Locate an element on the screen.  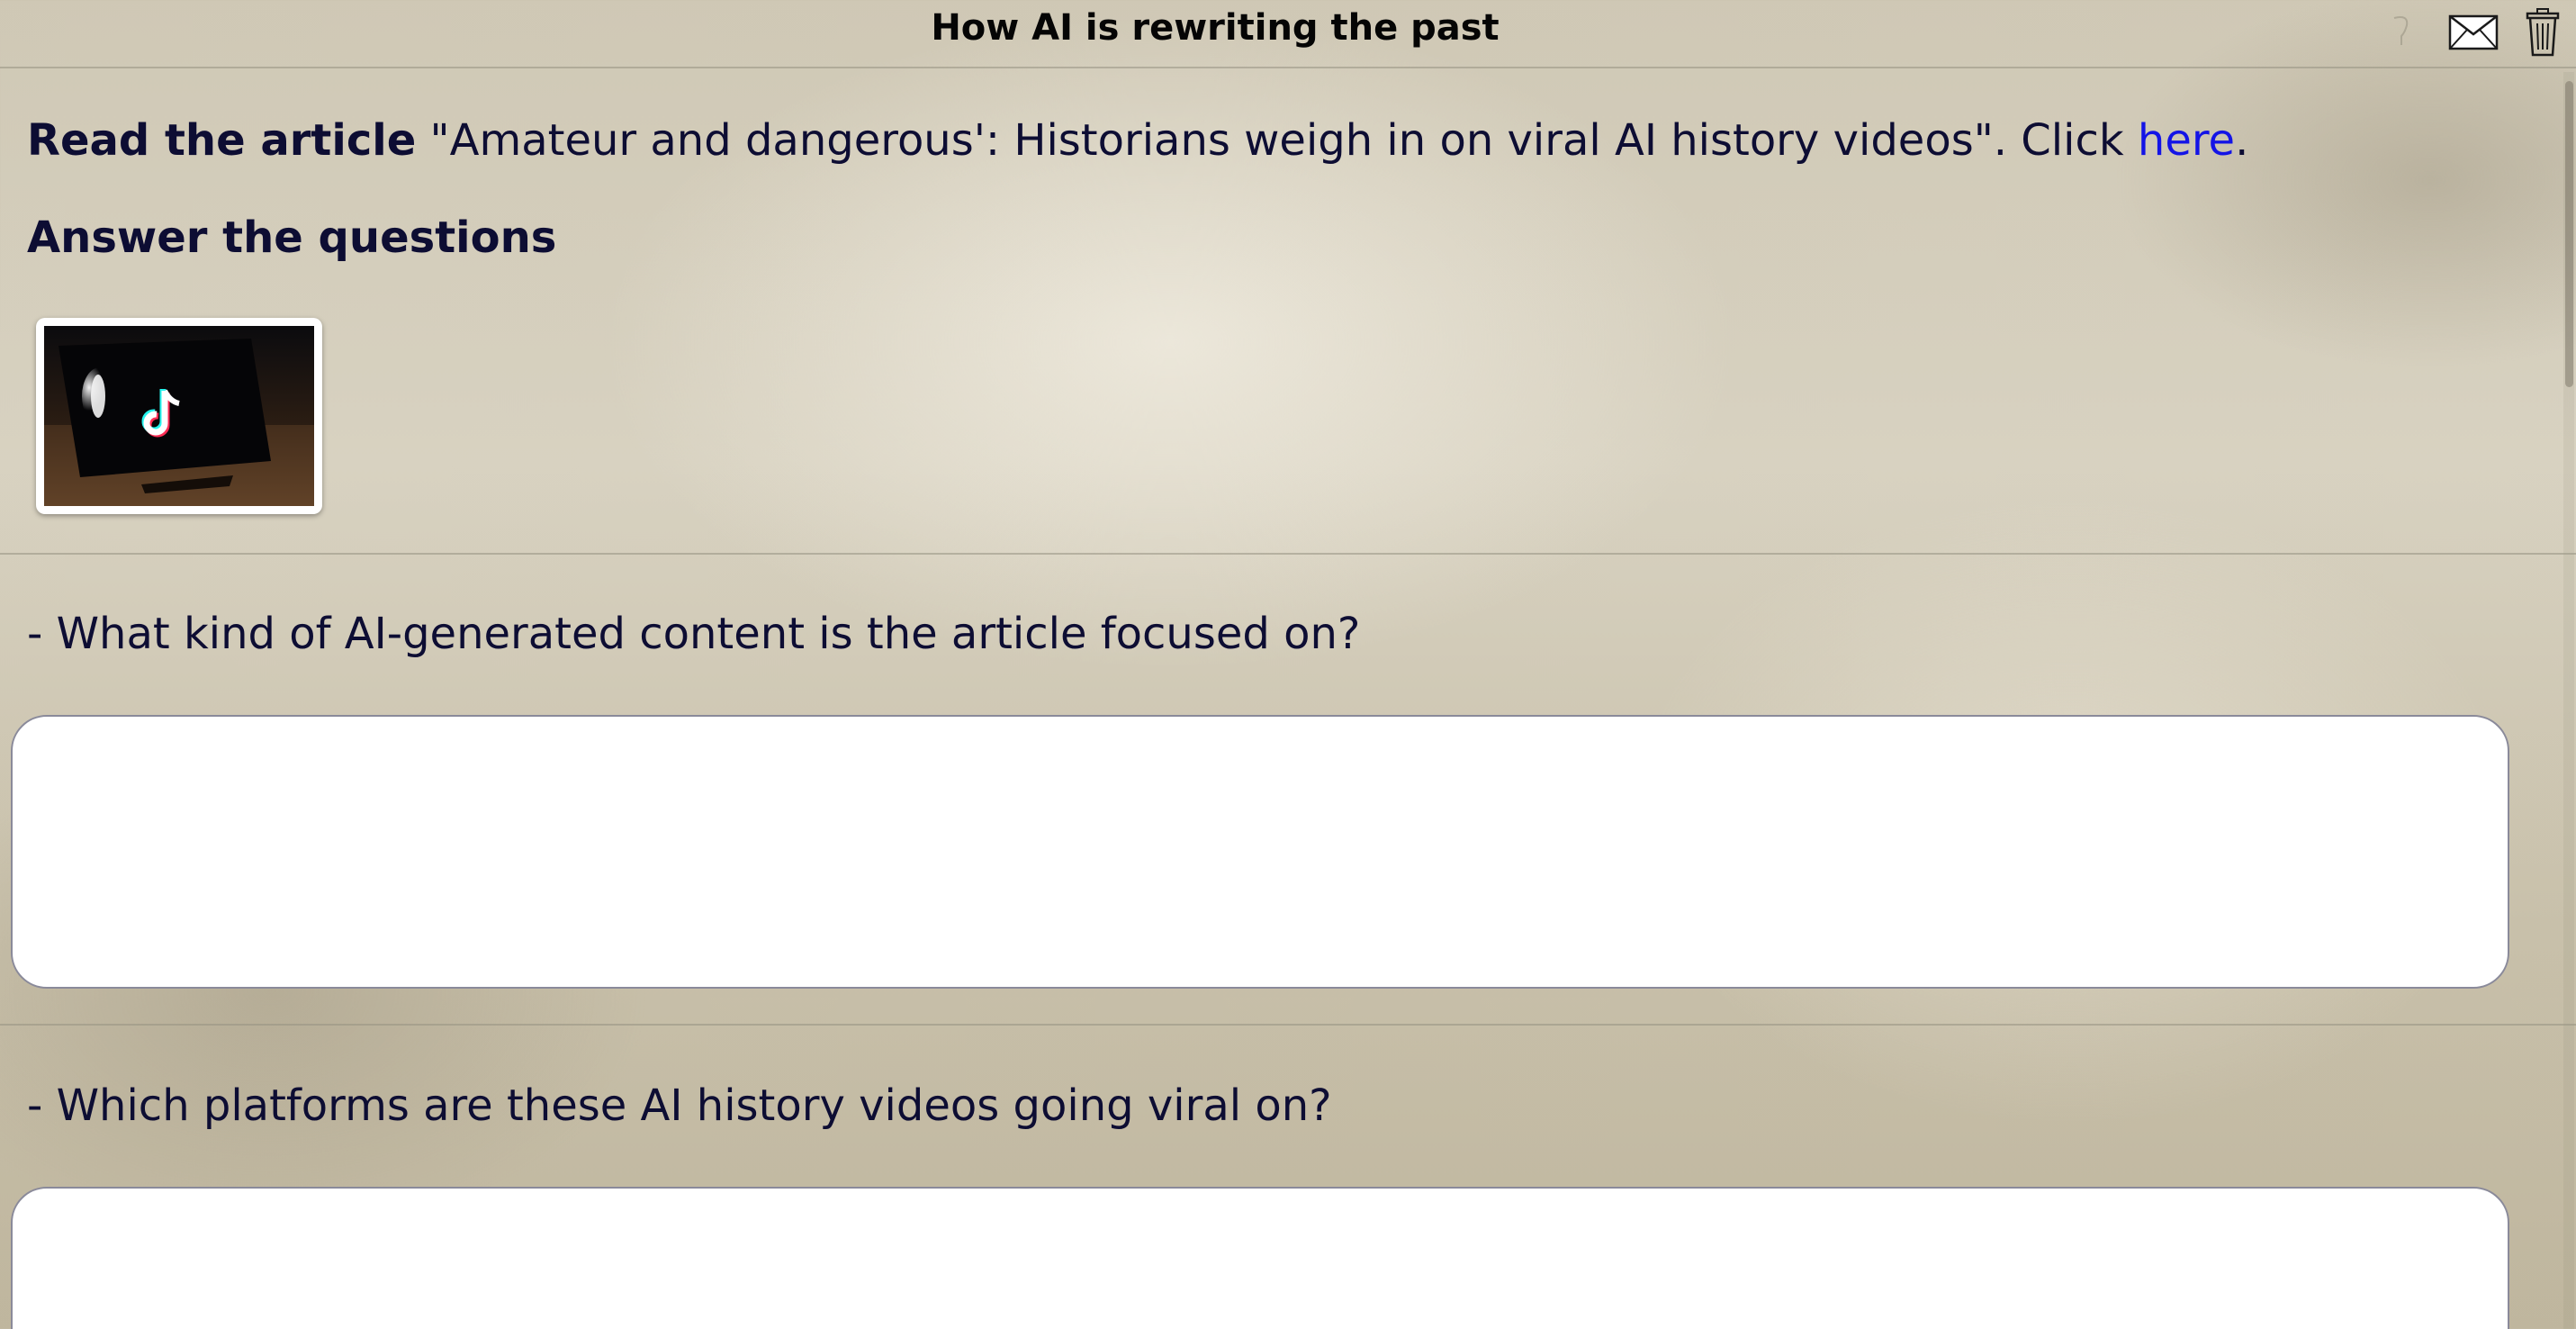
mail-icon is located at coordinates (2473, 32).